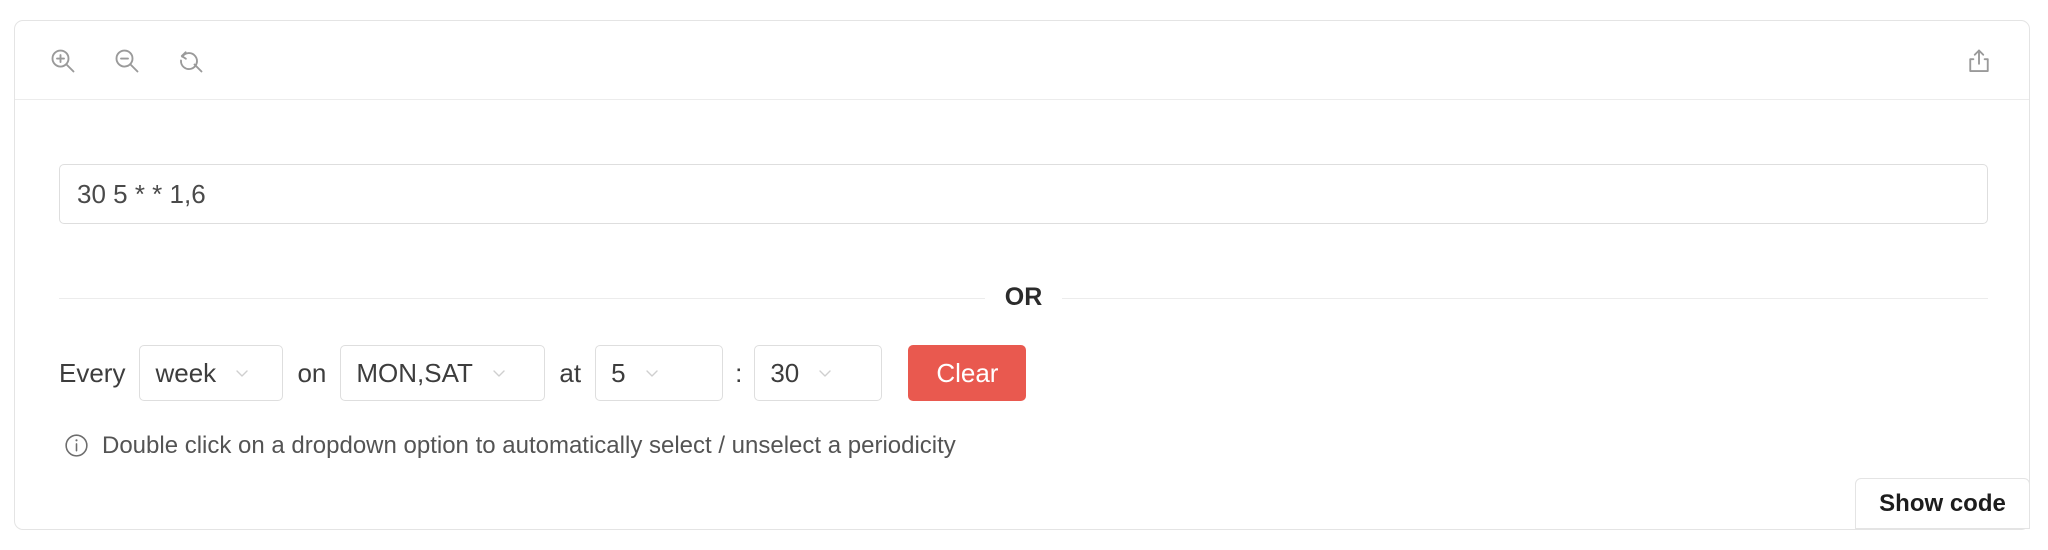 The width and height of the screenshot is (2048, 550). I want to click on zoom-in-icon, so click(63, 61).